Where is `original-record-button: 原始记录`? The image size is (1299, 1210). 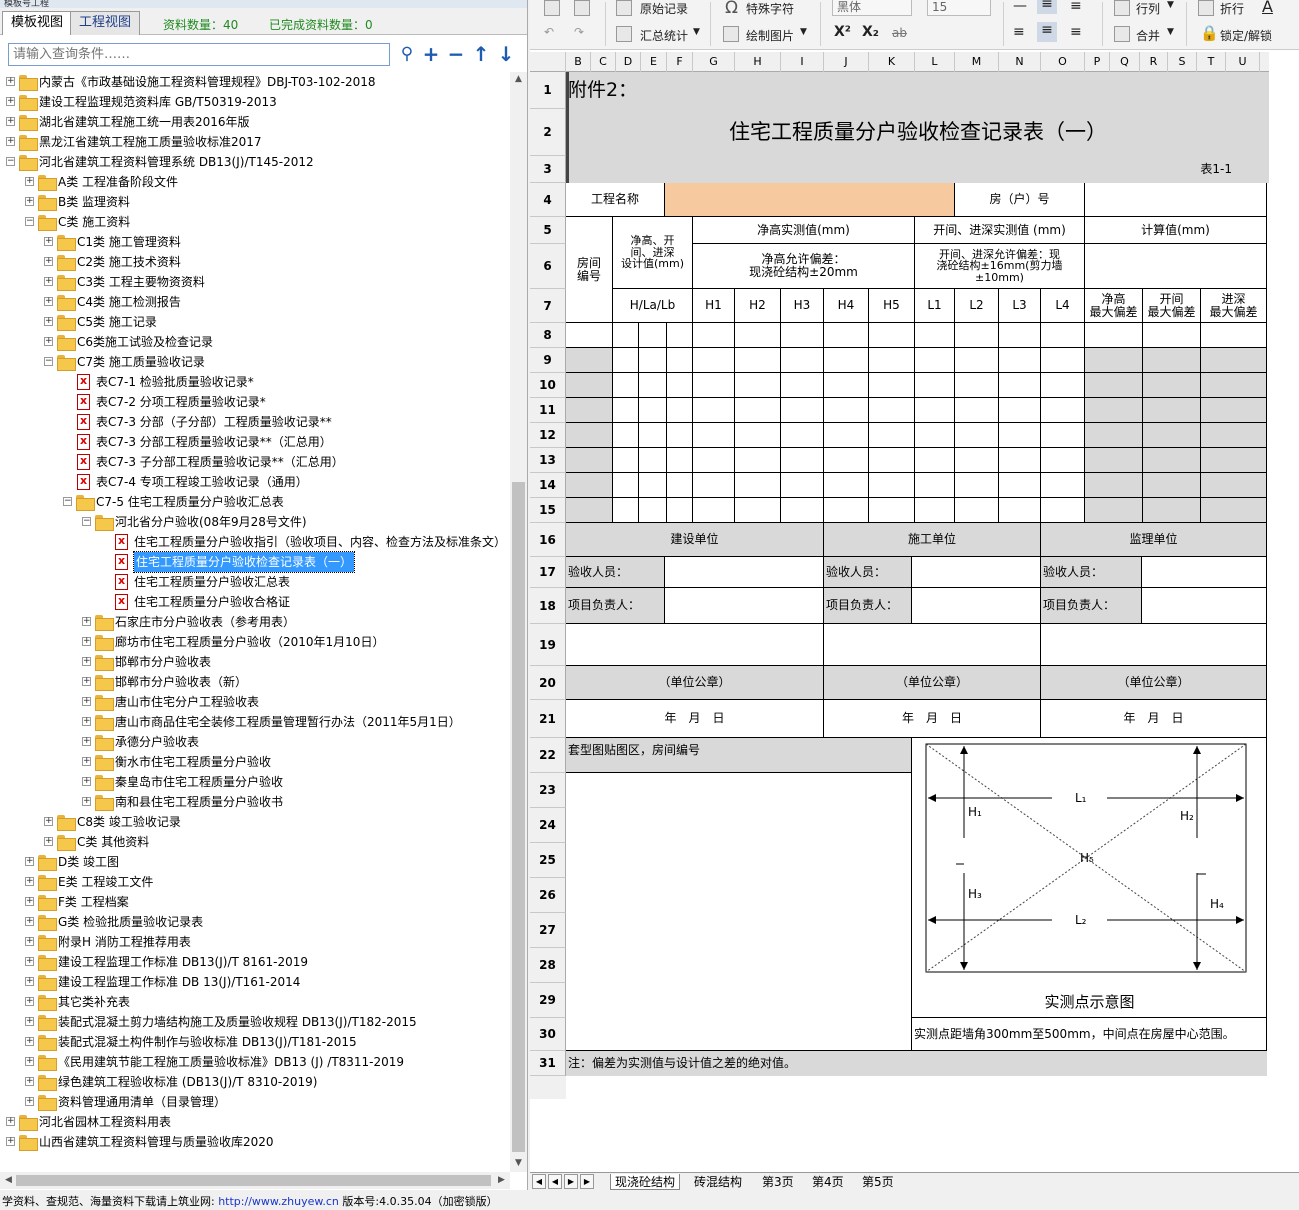
original-record-button: 原始记录 is located at coordinates (664, 8).